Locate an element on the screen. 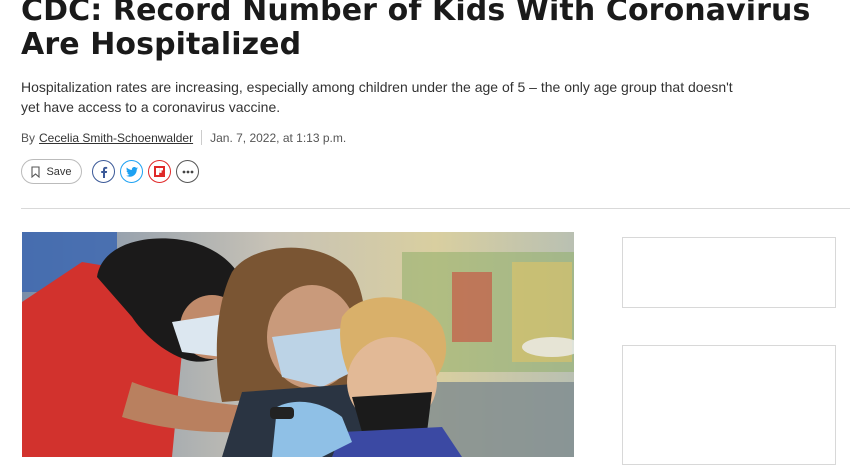  save-button: Save is located at coordinates (51, 171).